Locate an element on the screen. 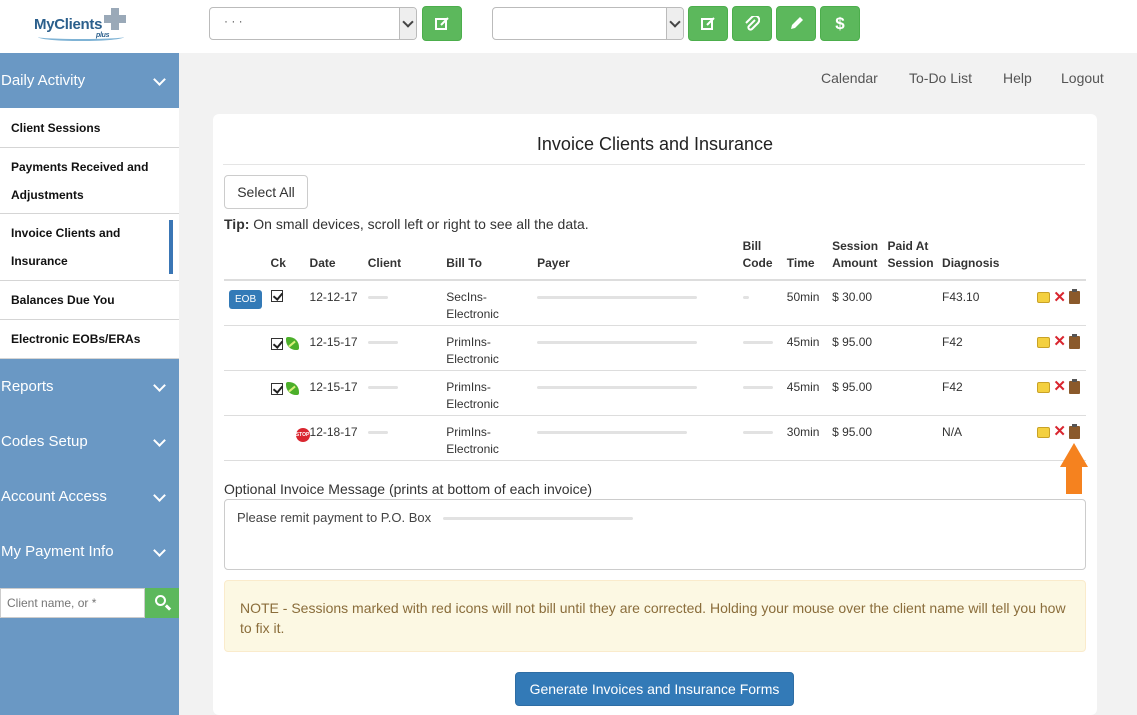 This screenshot has height=715, width=1137. search-icon is located at coordinates (160, 600).